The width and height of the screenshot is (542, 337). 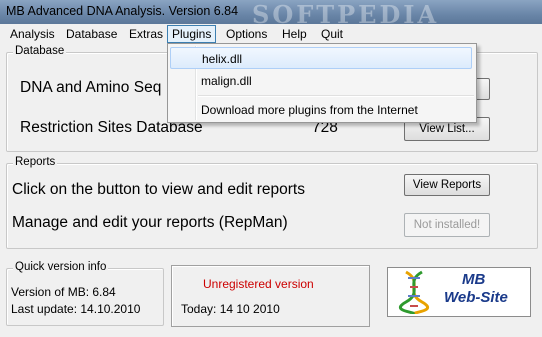 I want to click on menu-quit: Quit, so click(x=332, y=34).